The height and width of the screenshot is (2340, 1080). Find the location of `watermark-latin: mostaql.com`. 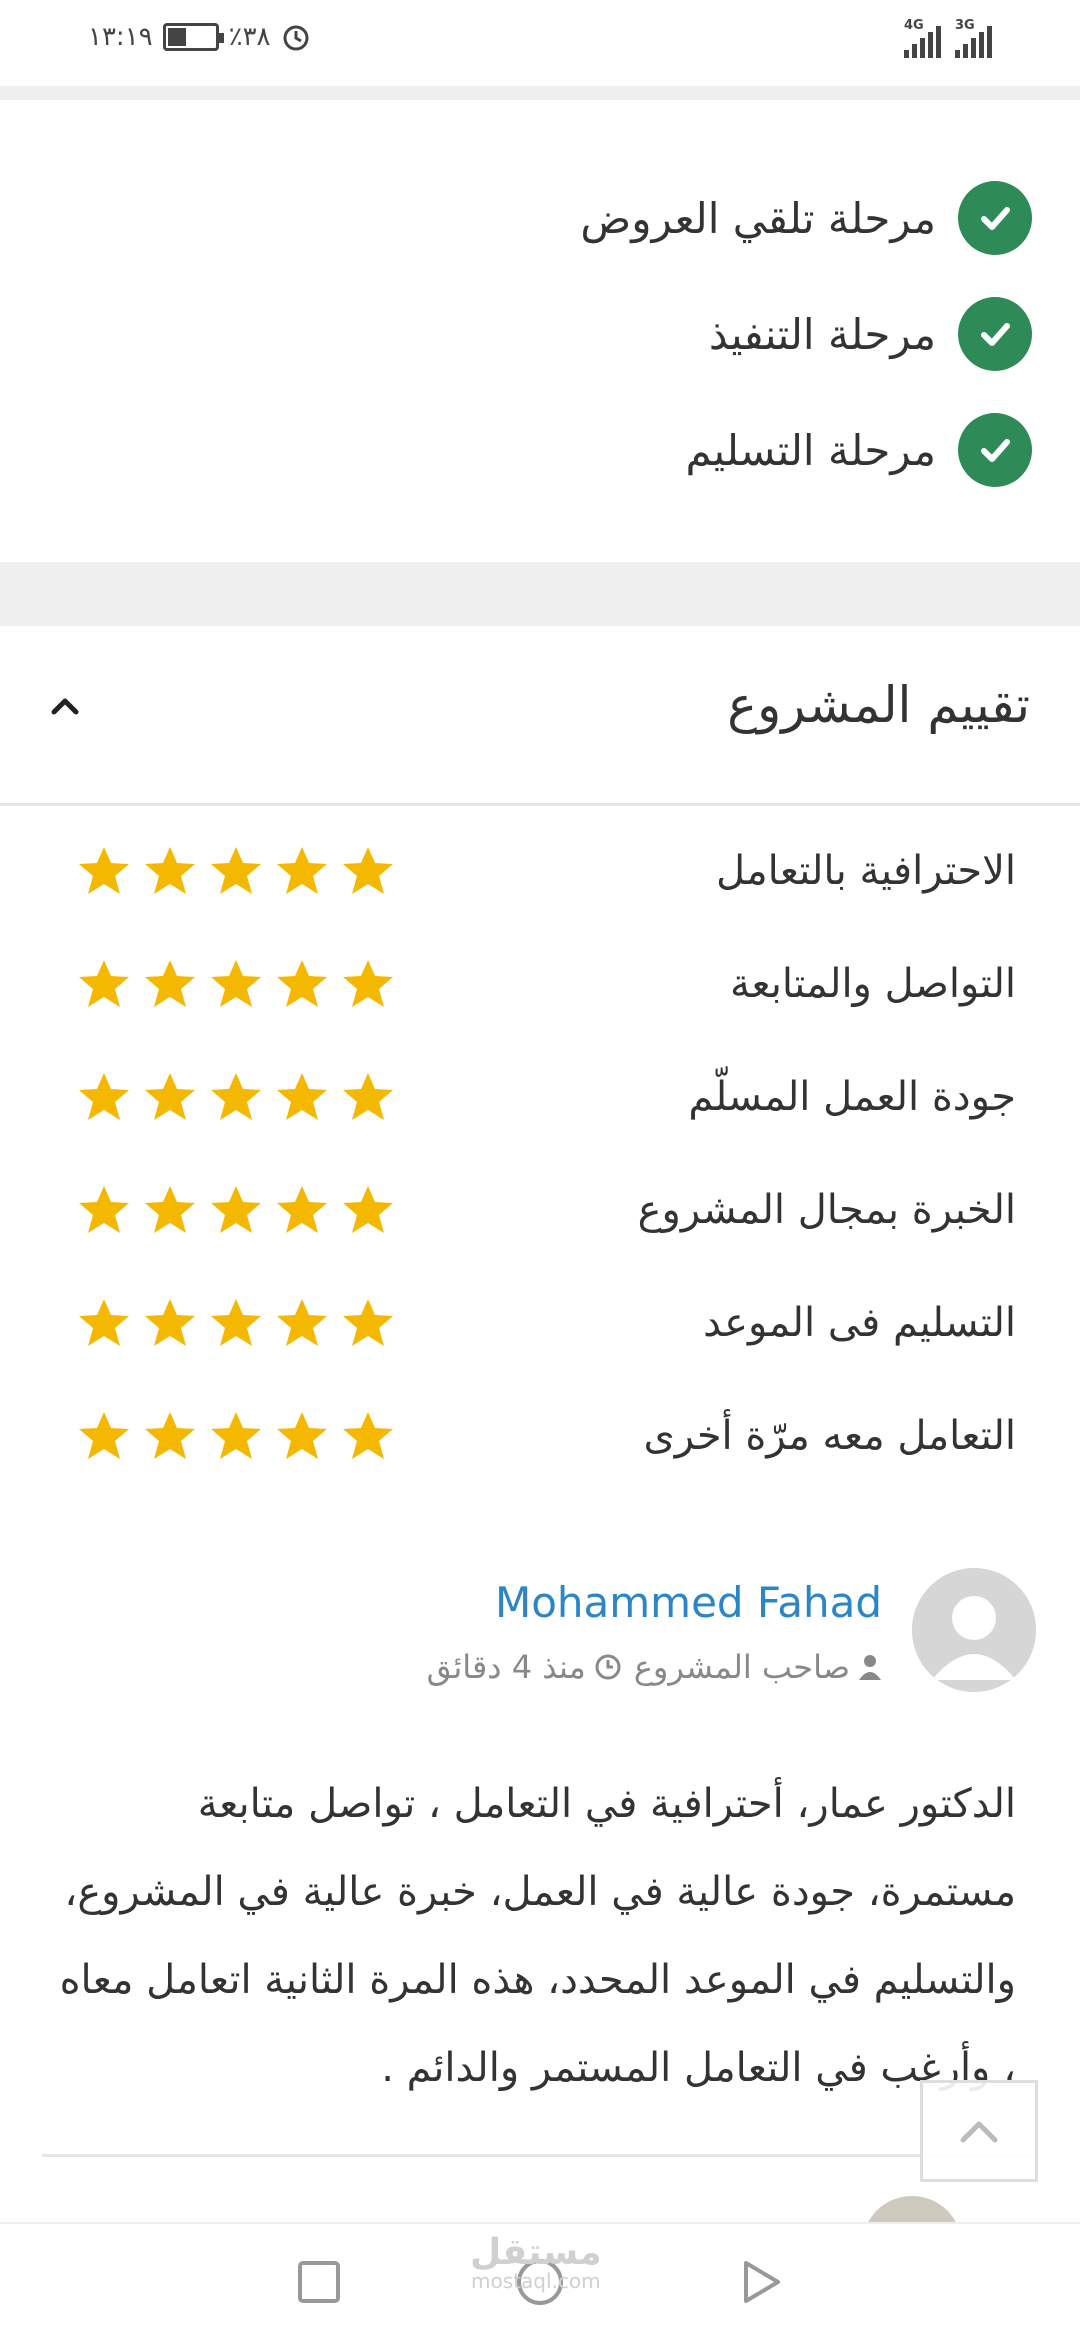

watermark-latin: mostaql.com is located at coordinates (536, 2281).